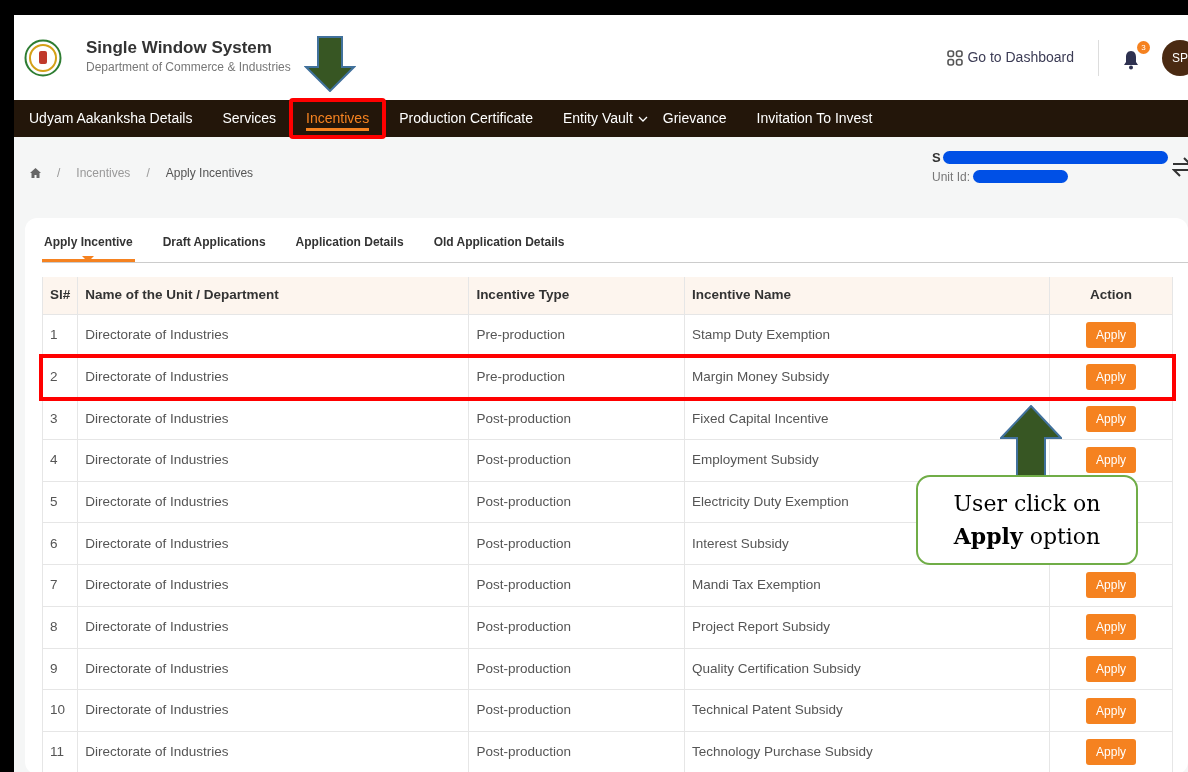 This screenshot has width=1188, height=772. Describe the element at coordinates (867, 711) in the screenshot. I see `table-cell: Technical Patent Subsidy` at that location.